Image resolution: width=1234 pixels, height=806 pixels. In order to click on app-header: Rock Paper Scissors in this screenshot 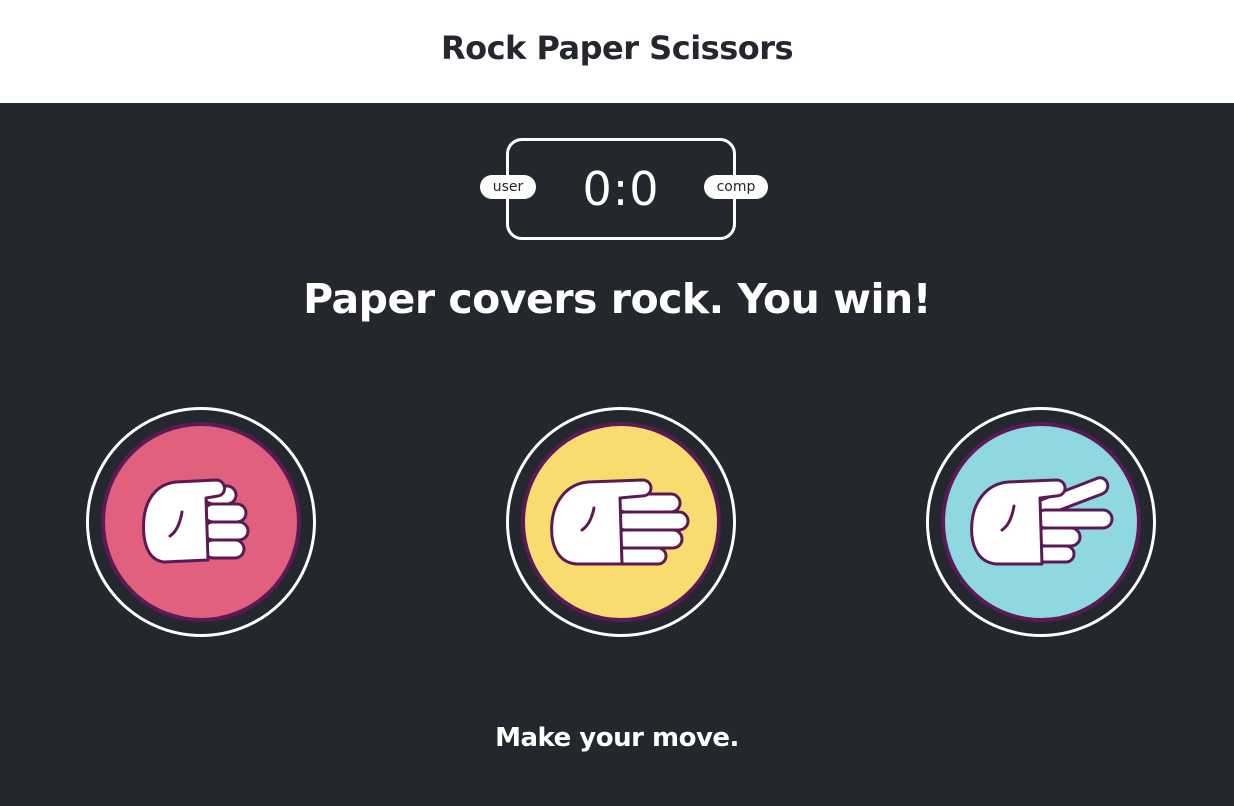, I will do `click(617, 51)`.